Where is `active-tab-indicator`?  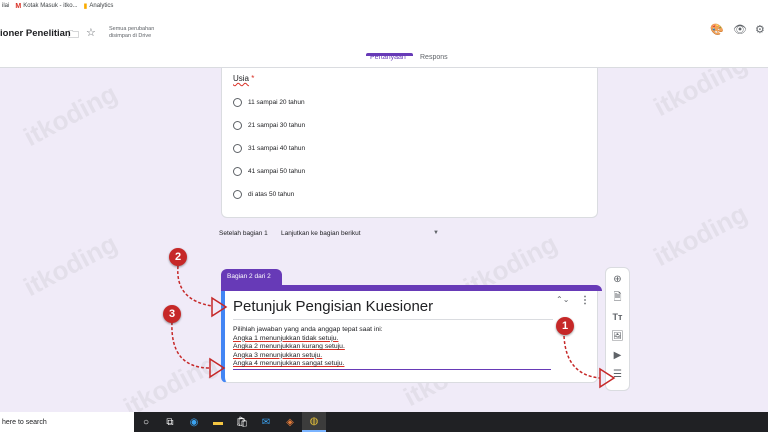 active-tab-indicator is located at coordinates (389, 54).